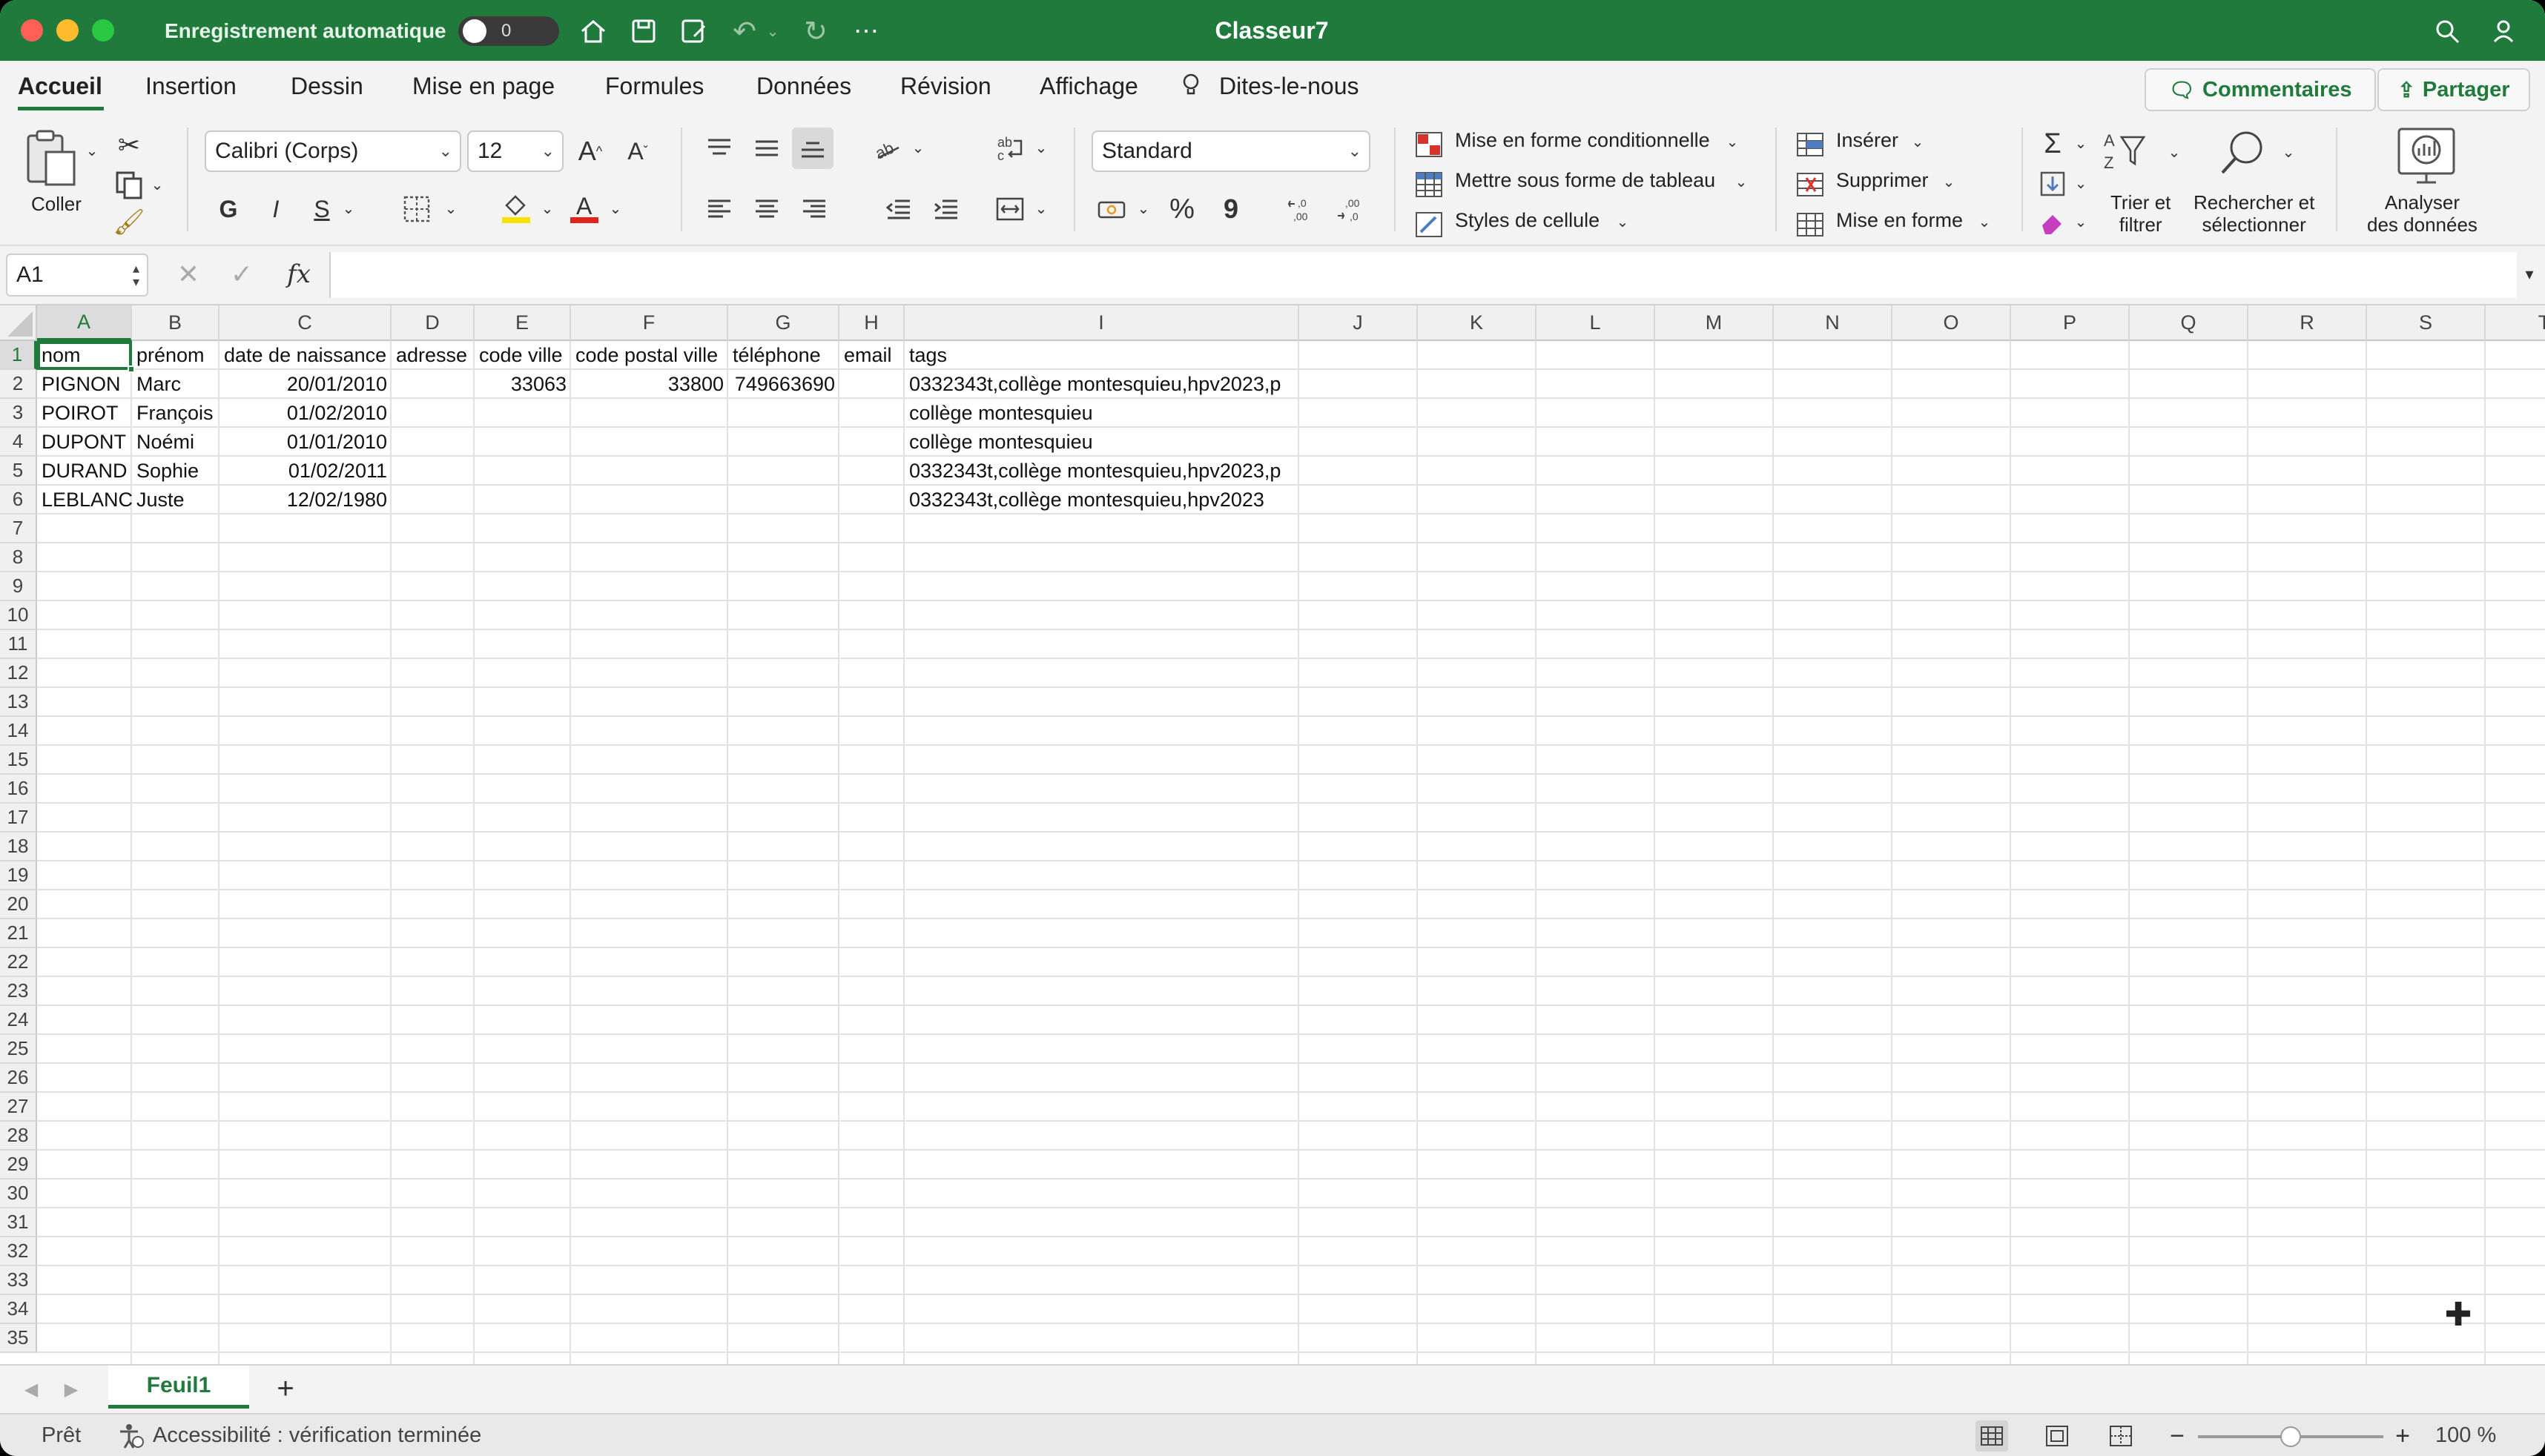 Image resolution: width=2545 pixels, height=1456 pixels. What do you see at coordinates (19, 355) in the screenshot?
I see `row-header-1: 1` at bounding box center [19, 355].